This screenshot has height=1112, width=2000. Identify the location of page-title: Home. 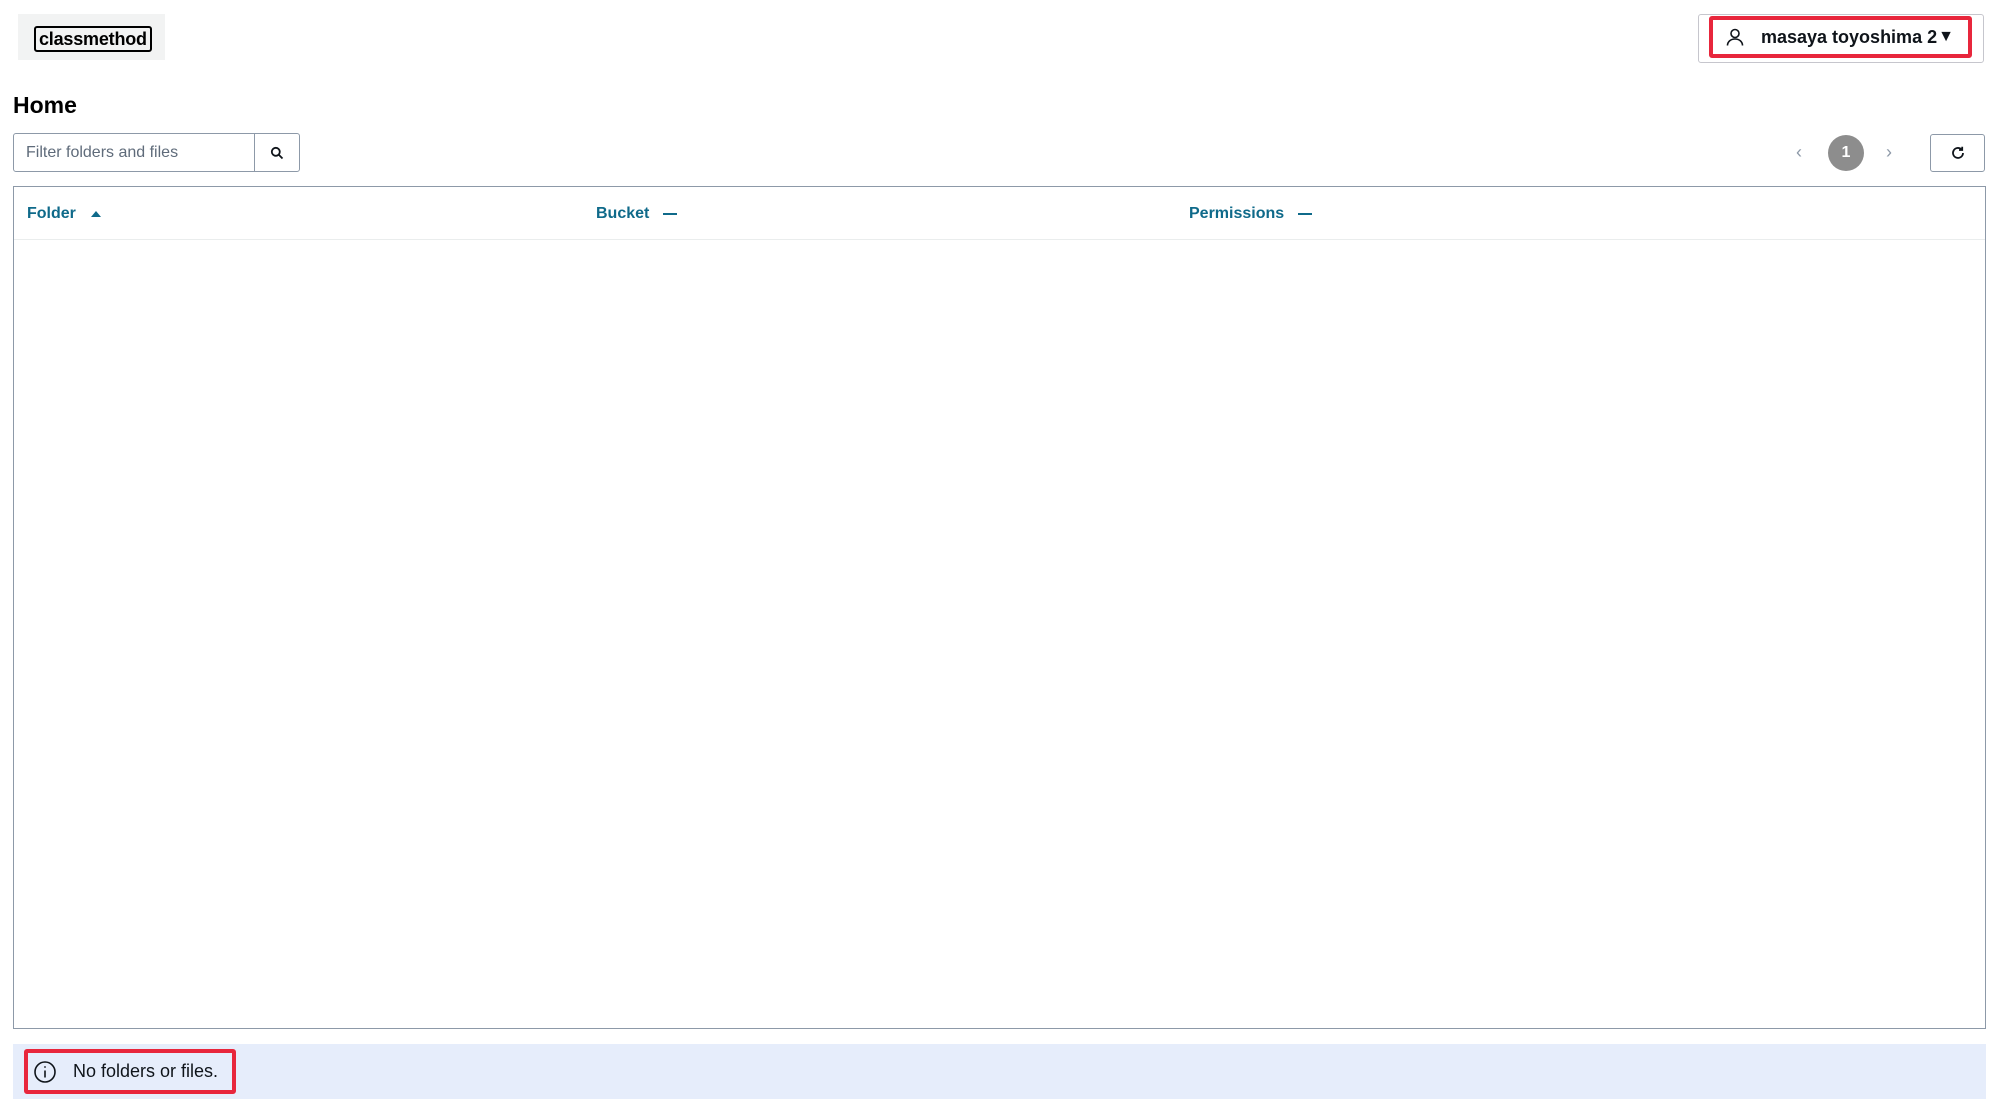
(45, 105).